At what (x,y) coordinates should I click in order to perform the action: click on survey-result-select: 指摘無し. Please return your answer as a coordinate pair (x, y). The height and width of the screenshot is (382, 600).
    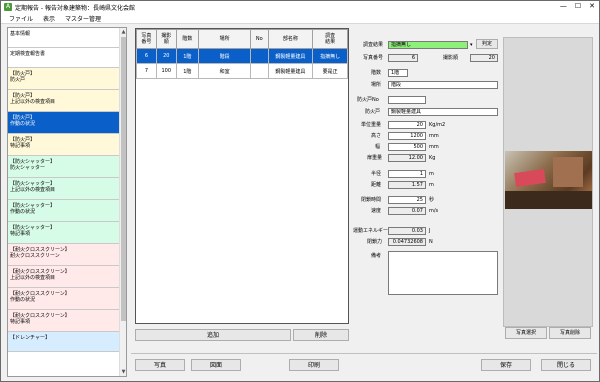
    Looking at the image, I should click on (428, 45).